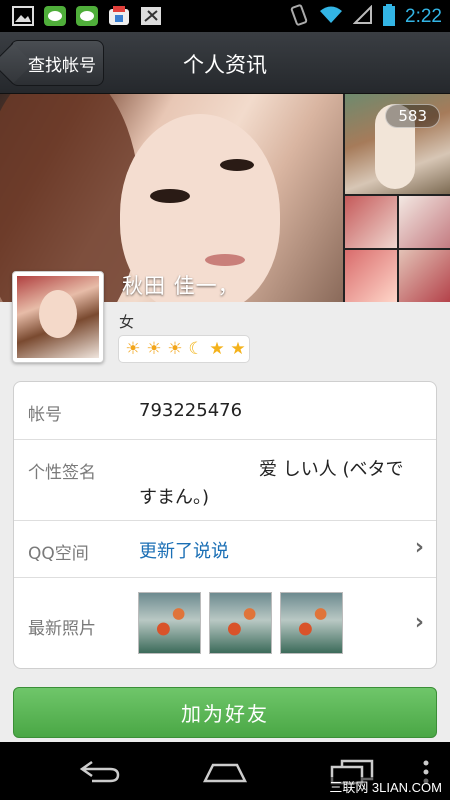  I want to click on latest-photos, so click(240, 623).